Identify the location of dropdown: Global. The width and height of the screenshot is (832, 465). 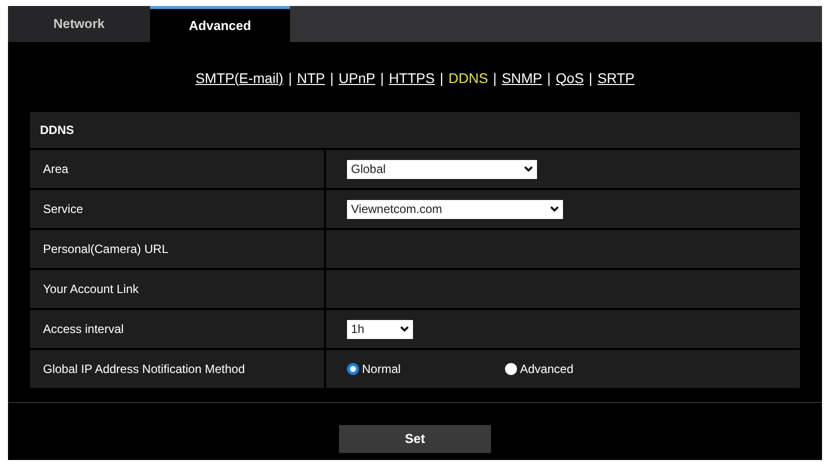
(442, 169).